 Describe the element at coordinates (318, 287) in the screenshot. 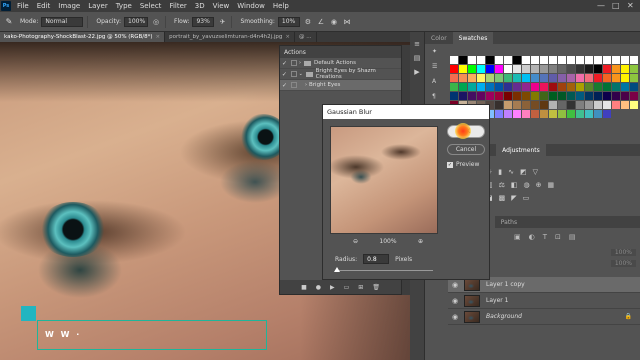

I see `record-icon: ●` at that location.